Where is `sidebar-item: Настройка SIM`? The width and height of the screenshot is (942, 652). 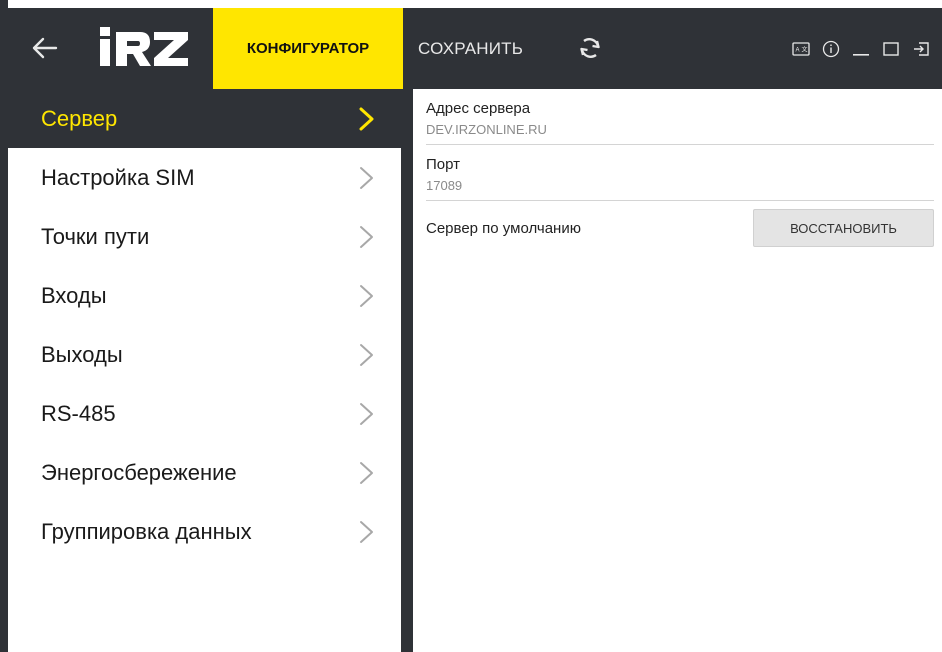 sidebar-item: Настройка SIM is located at coordinates (204, 177).